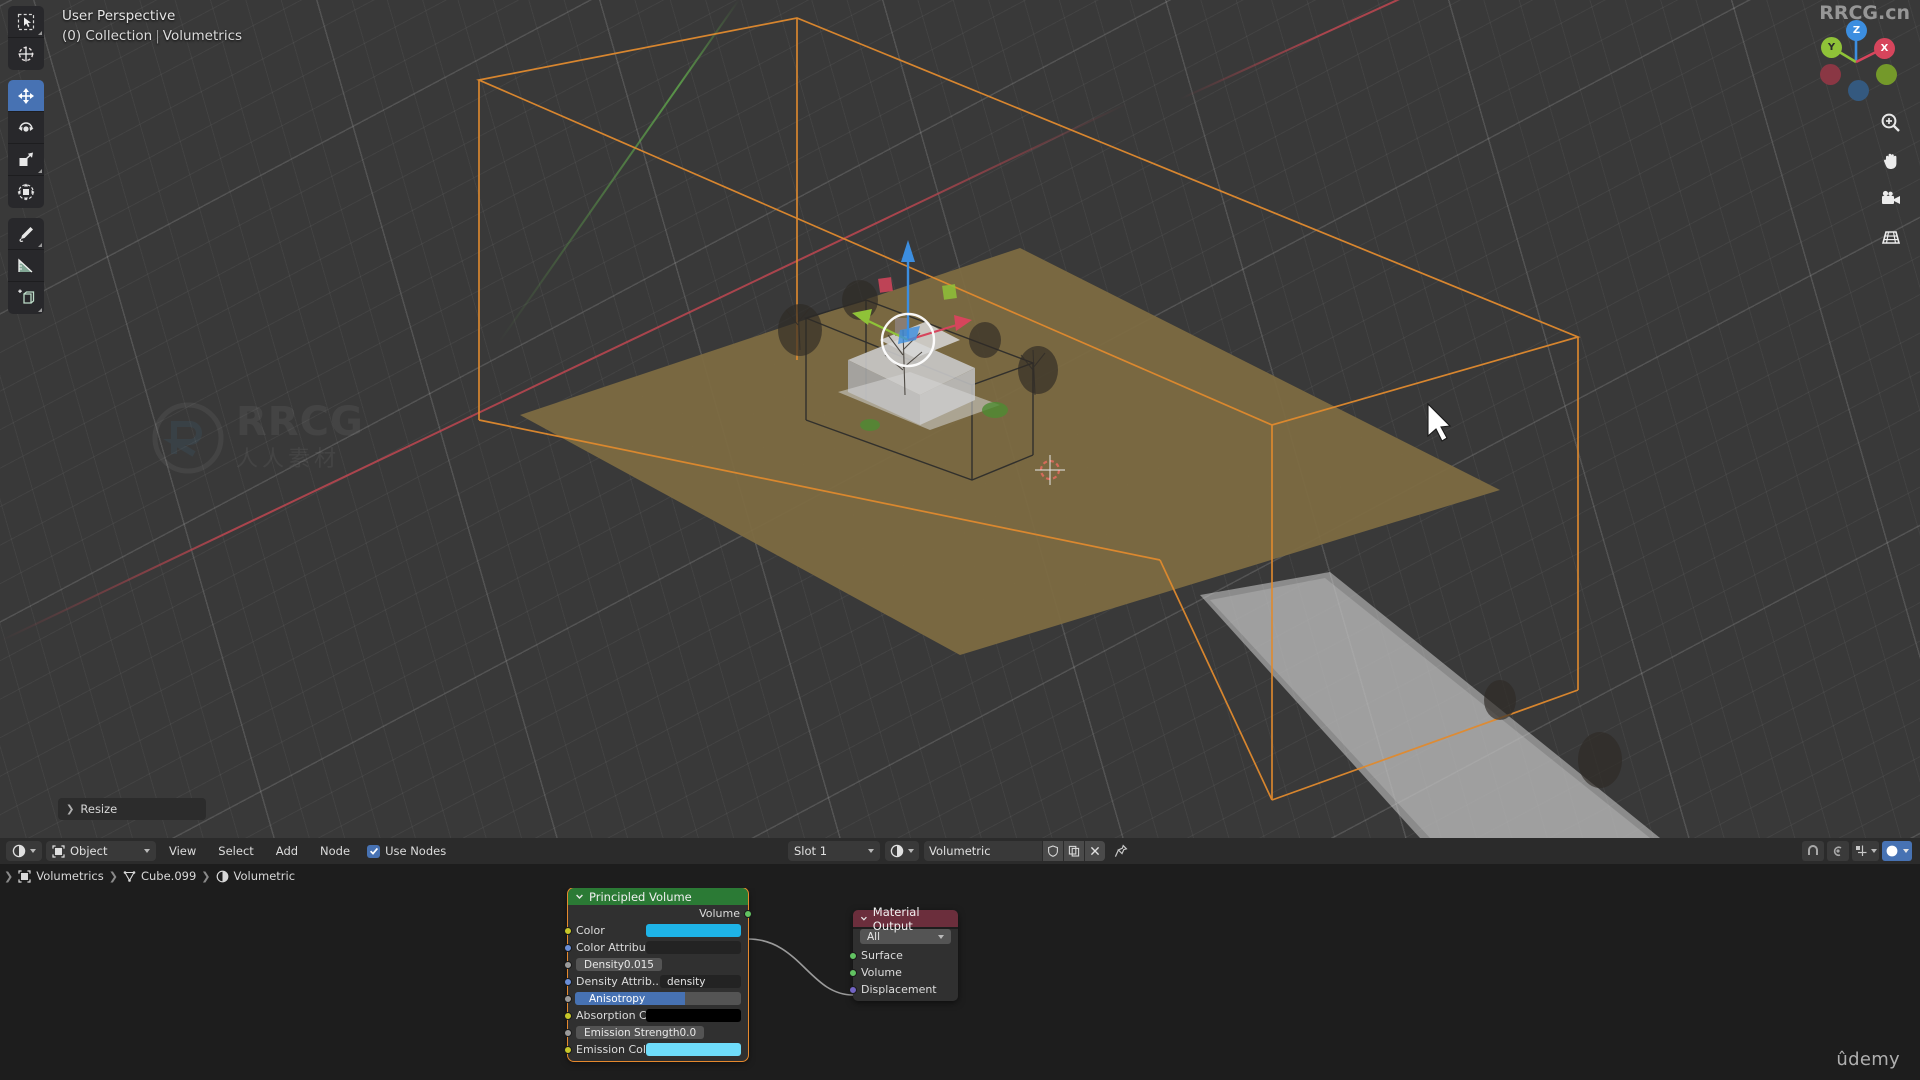 The width and height of the screenshot is (1920, 1080). What do you see at coordinates (660, 913) in the screenshot?
I see `node-row-volume-output: Volume` at bounding box center [660, 913].